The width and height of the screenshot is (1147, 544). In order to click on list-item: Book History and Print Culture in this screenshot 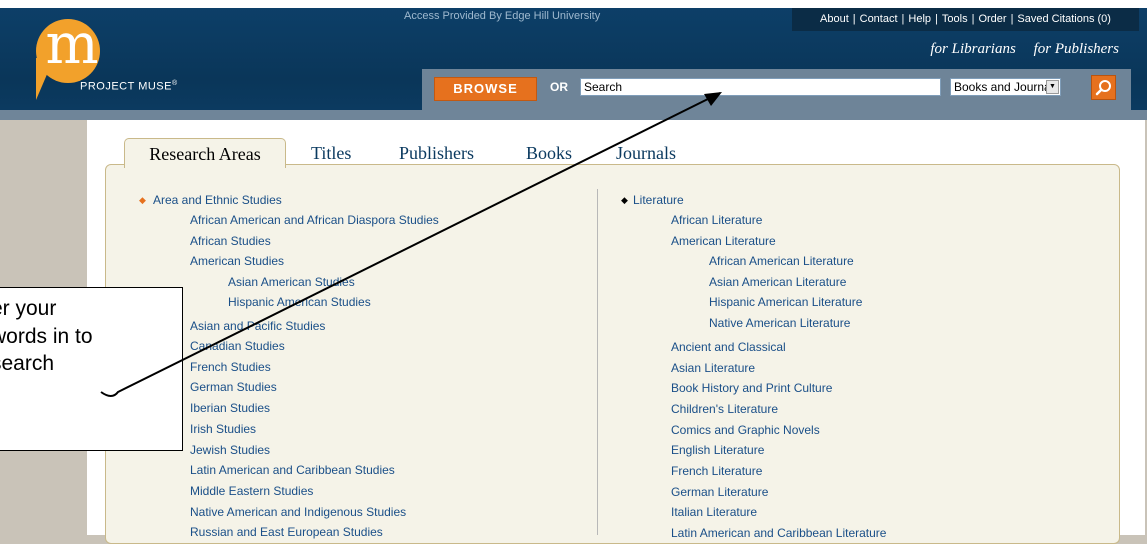, I will do `click(751, 388)`.